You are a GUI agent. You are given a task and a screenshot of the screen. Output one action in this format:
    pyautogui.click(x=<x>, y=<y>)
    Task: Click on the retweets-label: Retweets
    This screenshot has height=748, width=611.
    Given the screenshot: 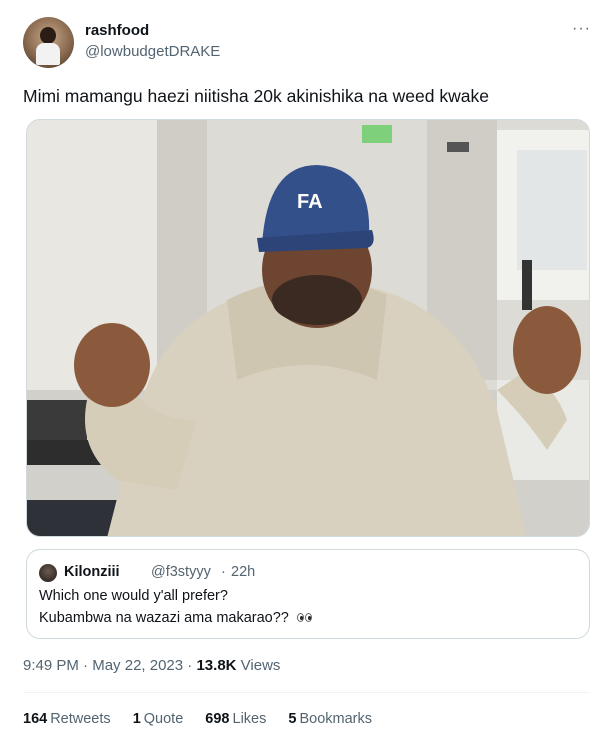 What is the action you would take?
    pyautogui.click(x=80, y=719)
    